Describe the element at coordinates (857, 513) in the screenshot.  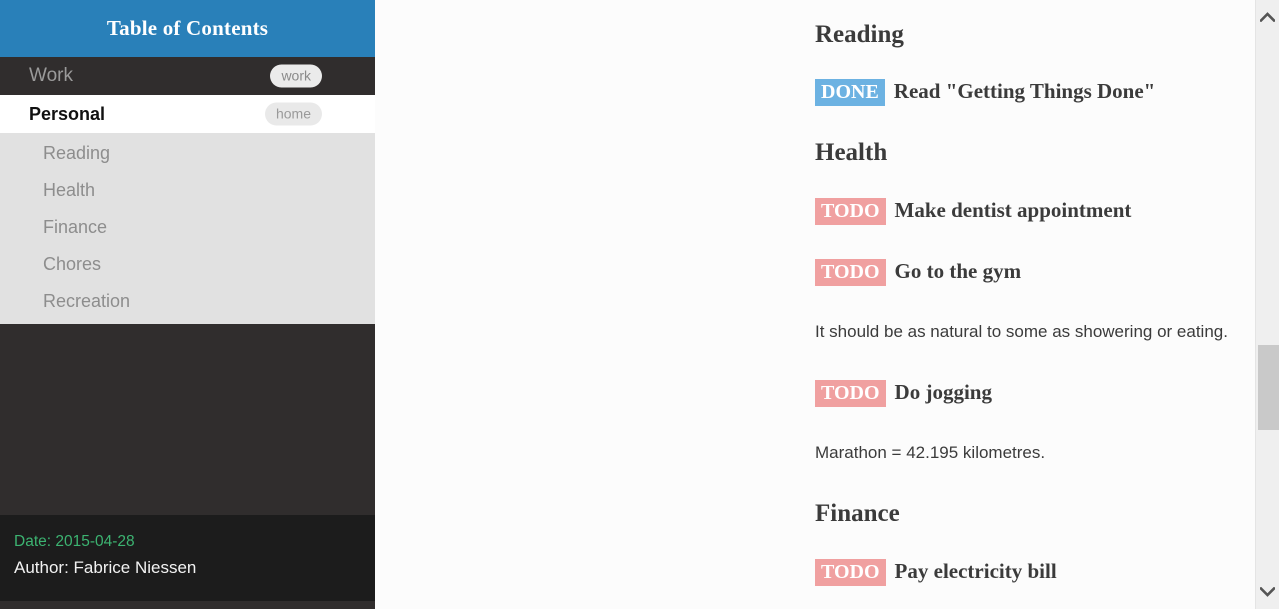
I see `section-heading-finance: Finance` at that location.